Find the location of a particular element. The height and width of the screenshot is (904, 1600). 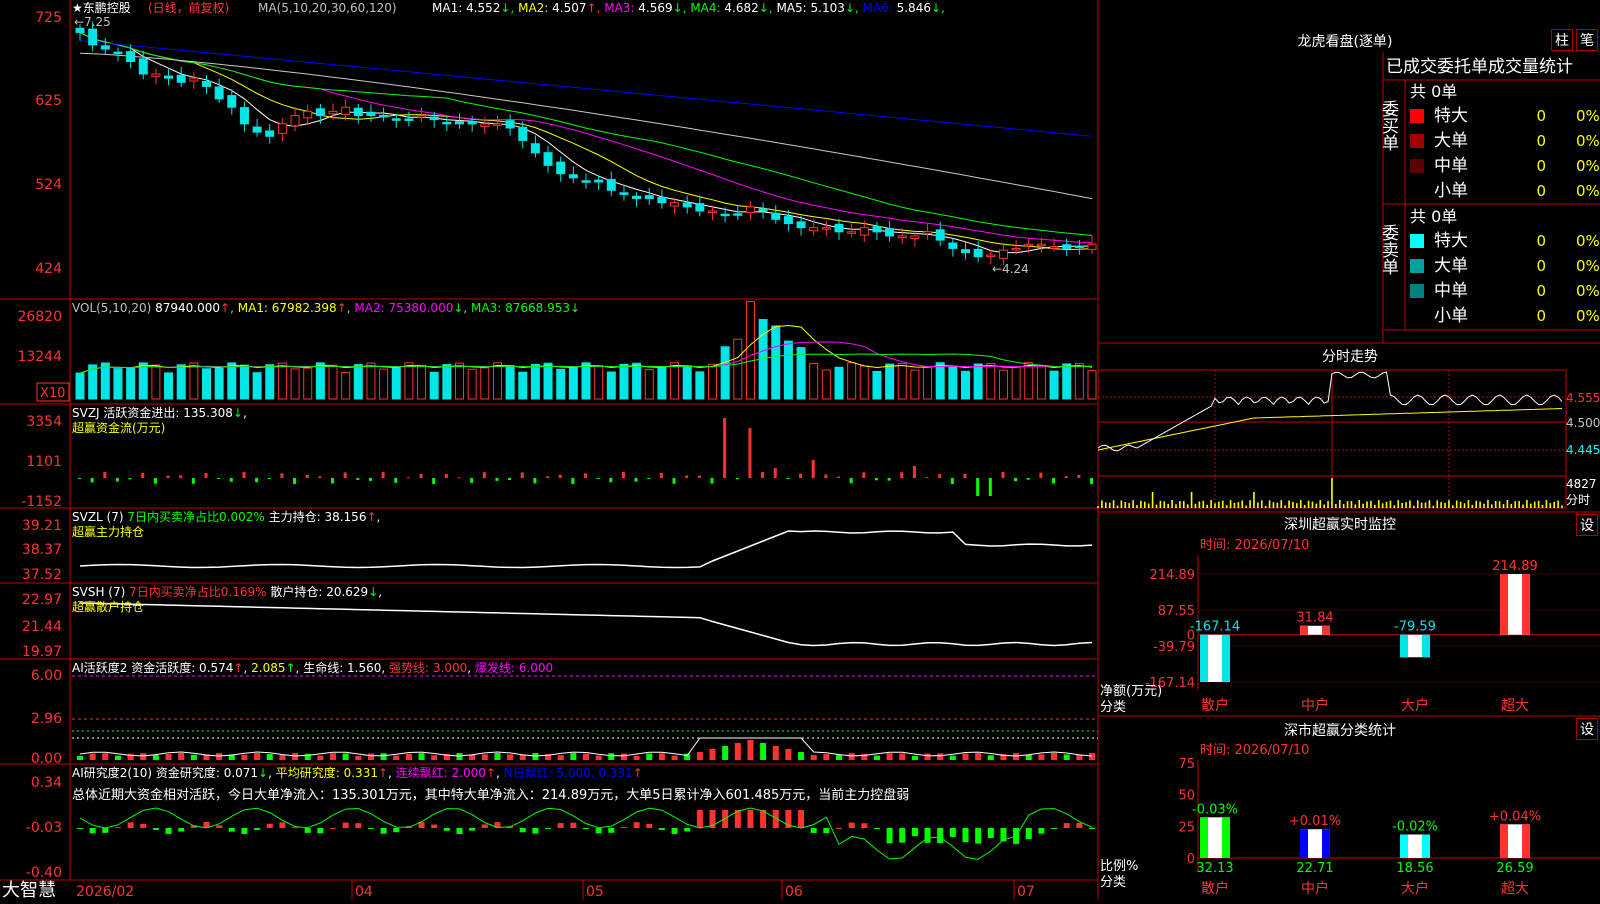

ma-legend-label: MA1: is located at coordinates (449, 8).